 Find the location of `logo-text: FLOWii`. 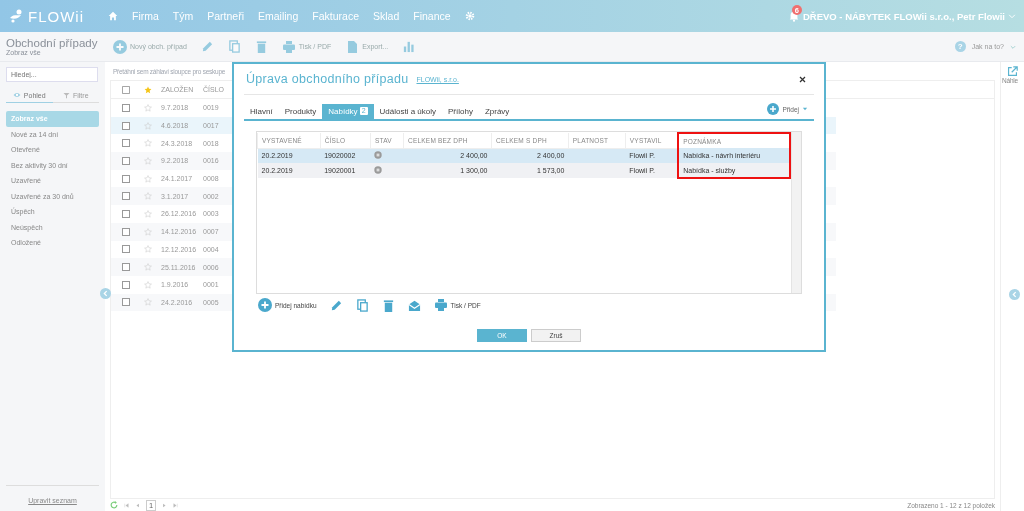

logo-text: FLOWii is located at coordinates (56, 16).